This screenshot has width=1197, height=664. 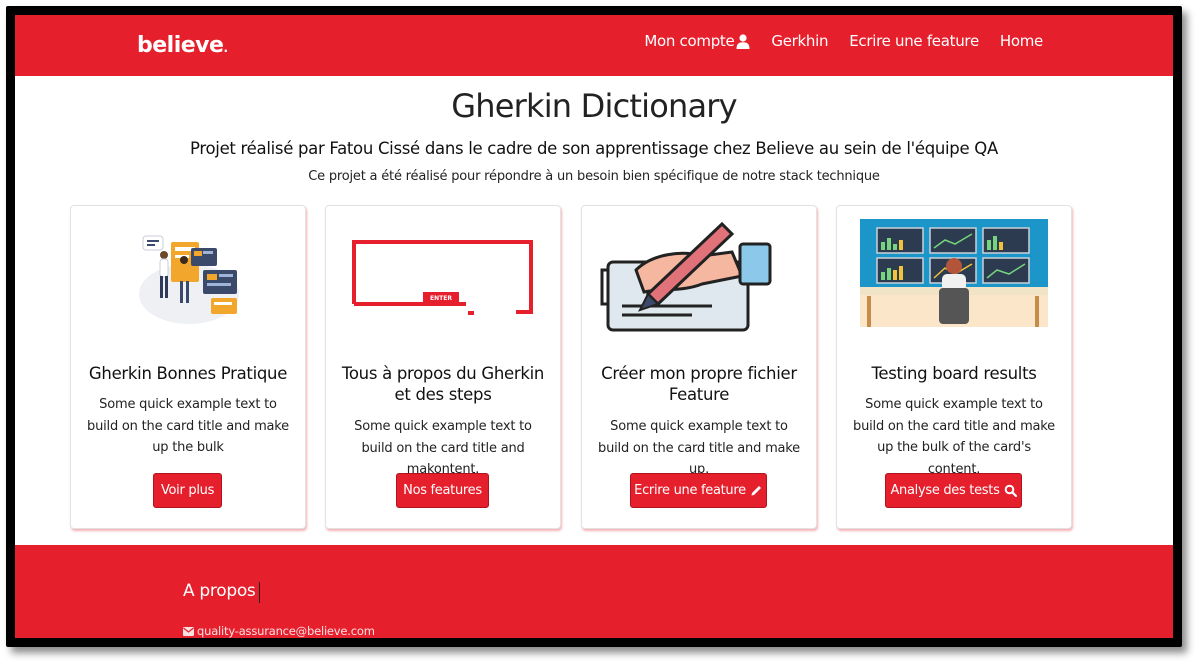 I want to click on card-title: Tous à propos du Gherkin et des steps, so click(x=443, y=384).